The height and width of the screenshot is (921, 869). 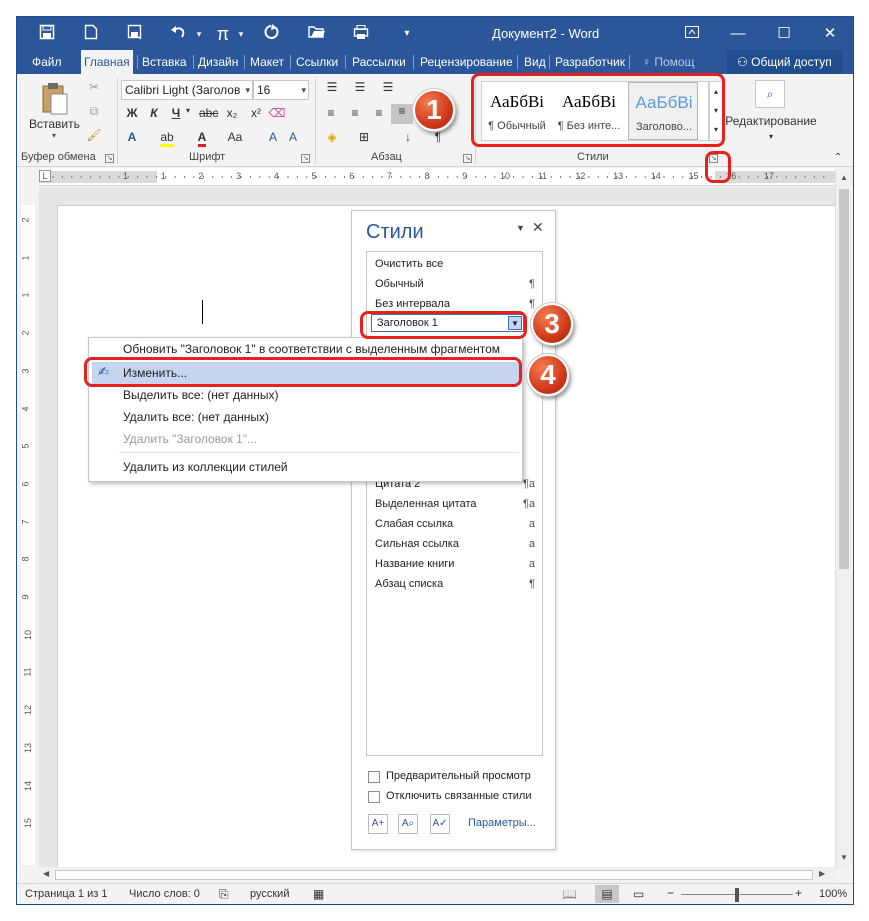 I want to click on tab-file: Файл, so click(x=47, y=62).